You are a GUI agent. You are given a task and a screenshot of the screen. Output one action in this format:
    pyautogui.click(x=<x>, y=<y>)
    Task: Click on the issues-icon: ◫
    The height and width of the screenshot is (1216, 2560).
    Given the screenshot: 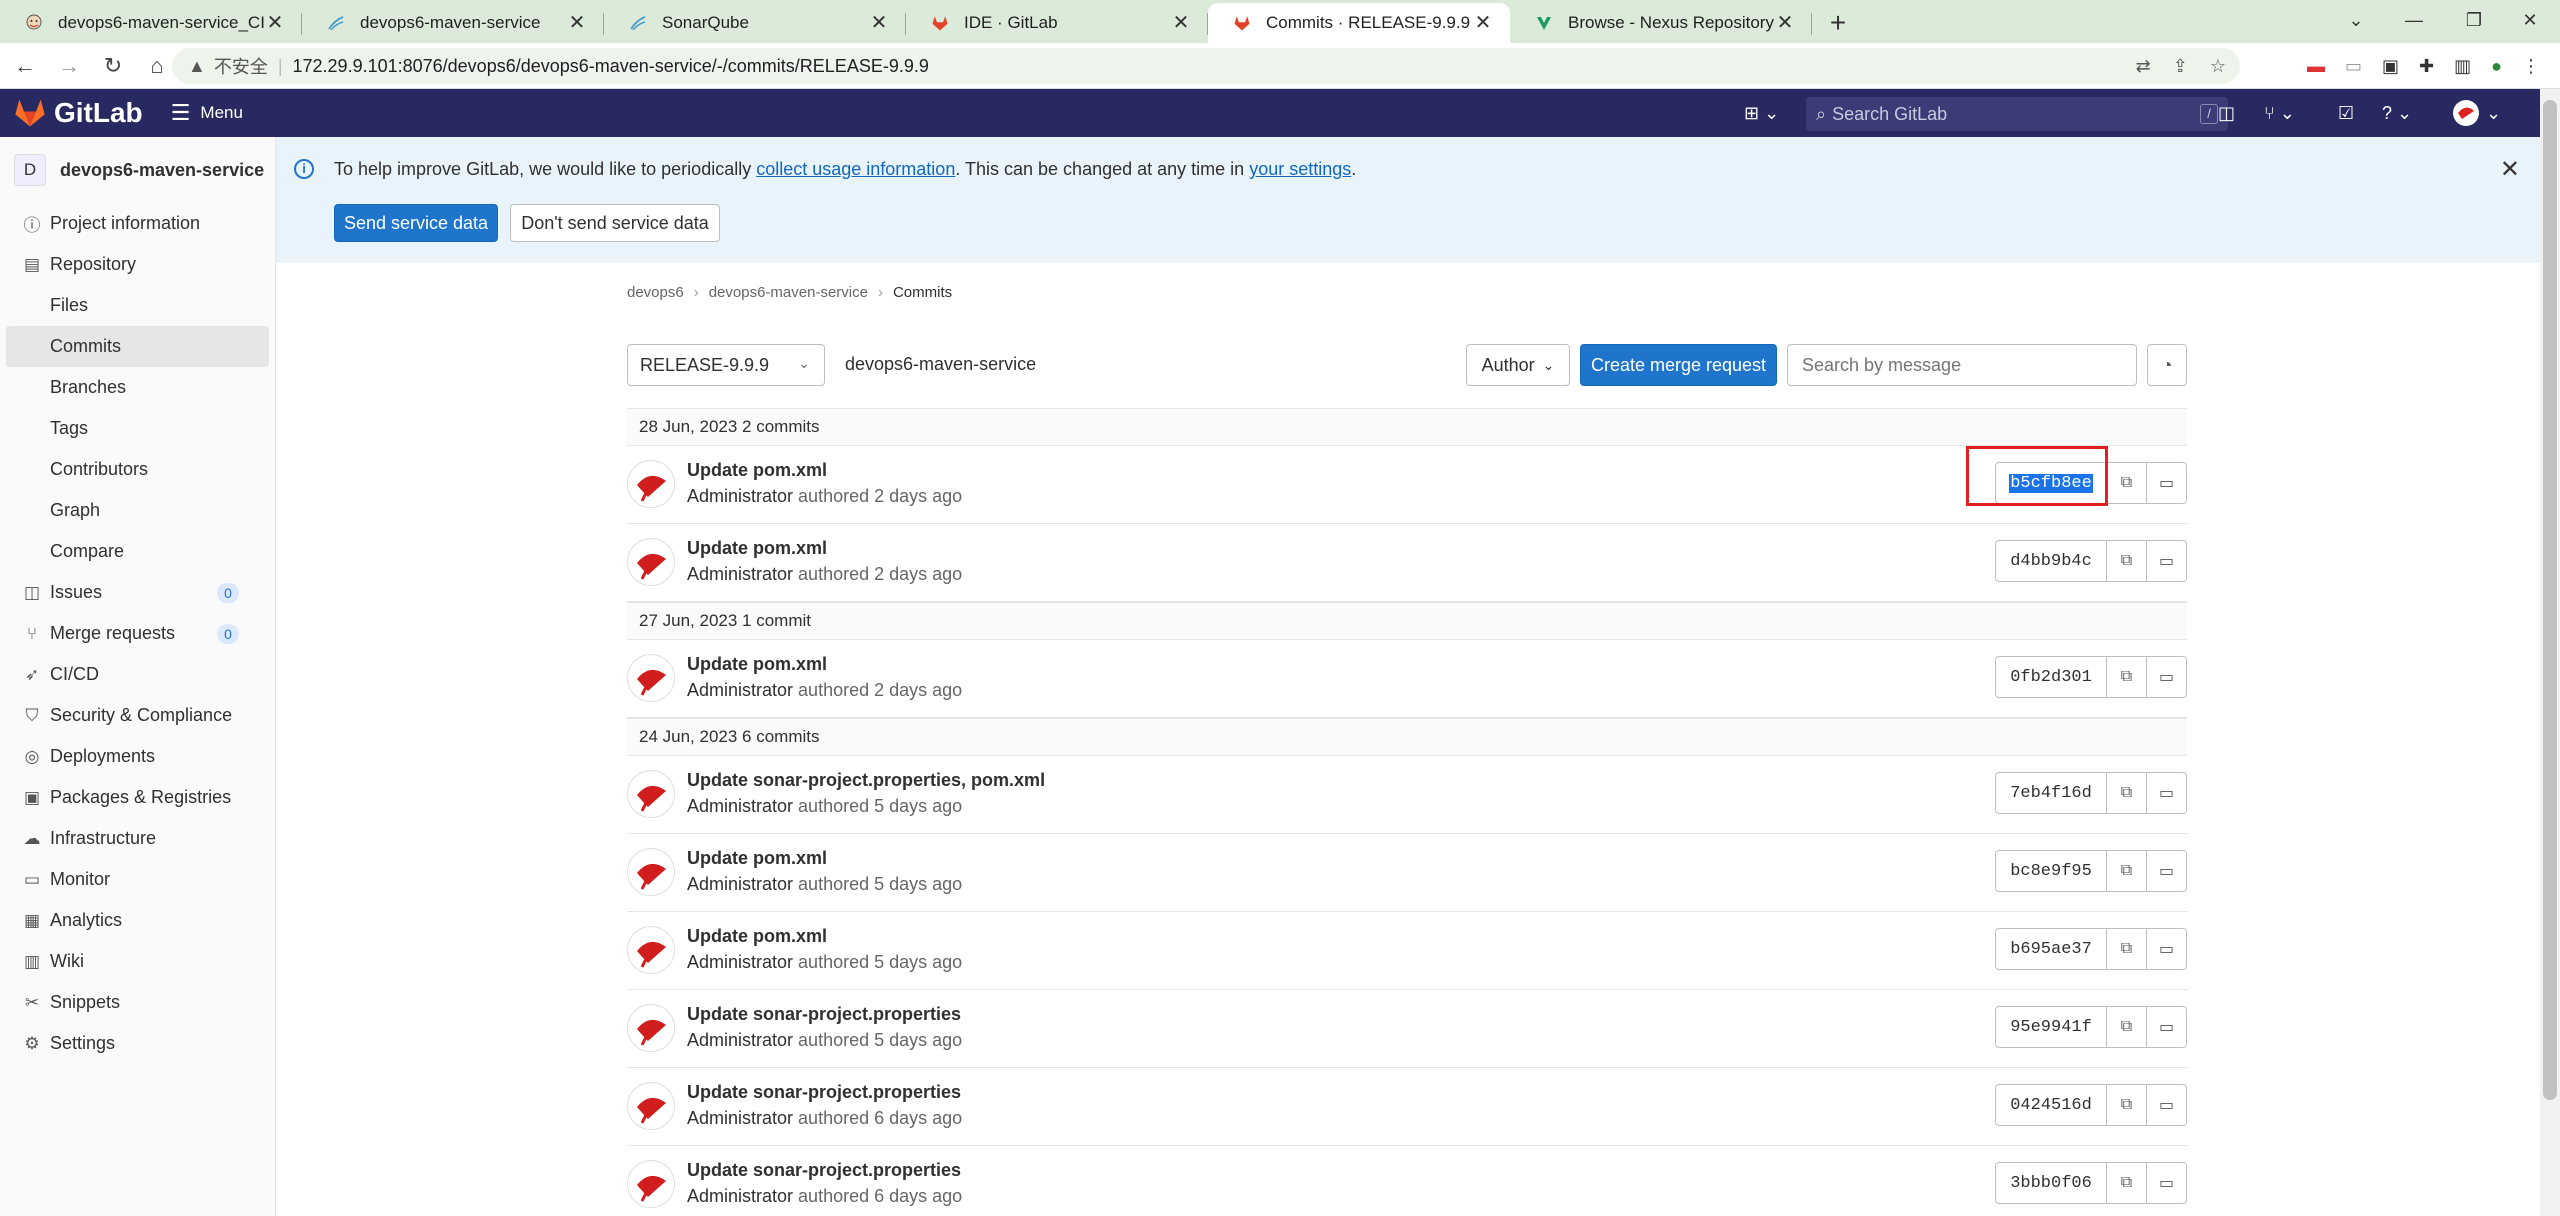 What is the action you would take?
    pyautogui.click(x=2226, y=113)
    